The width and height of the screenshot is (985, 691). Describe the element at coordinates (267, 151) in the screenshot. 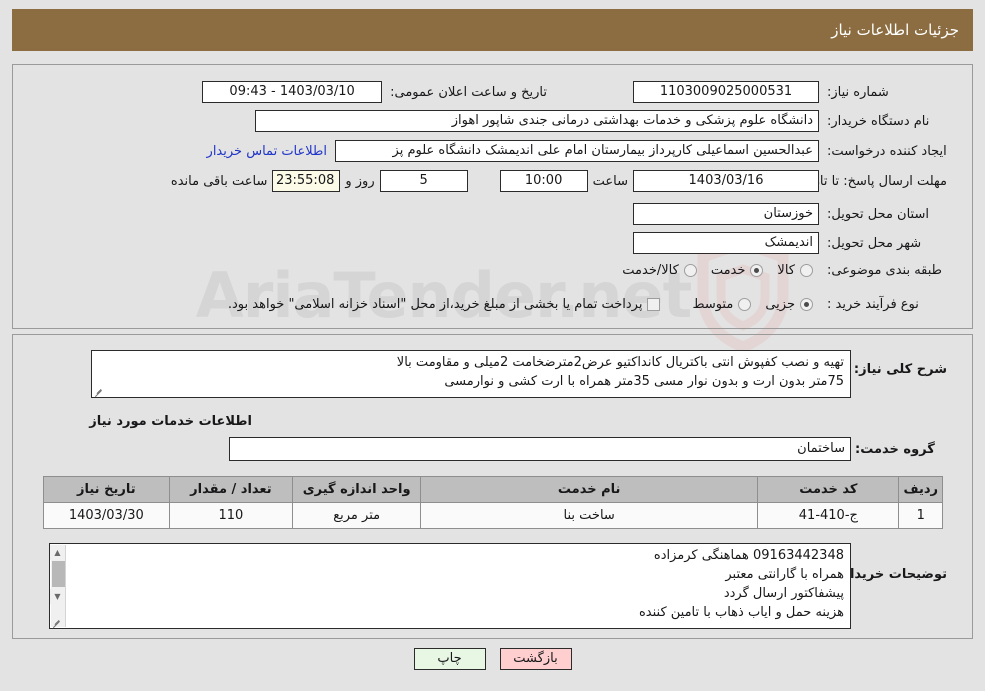

I see `buyer-contact-link: اطلاعات تماس خریدار` at that location.